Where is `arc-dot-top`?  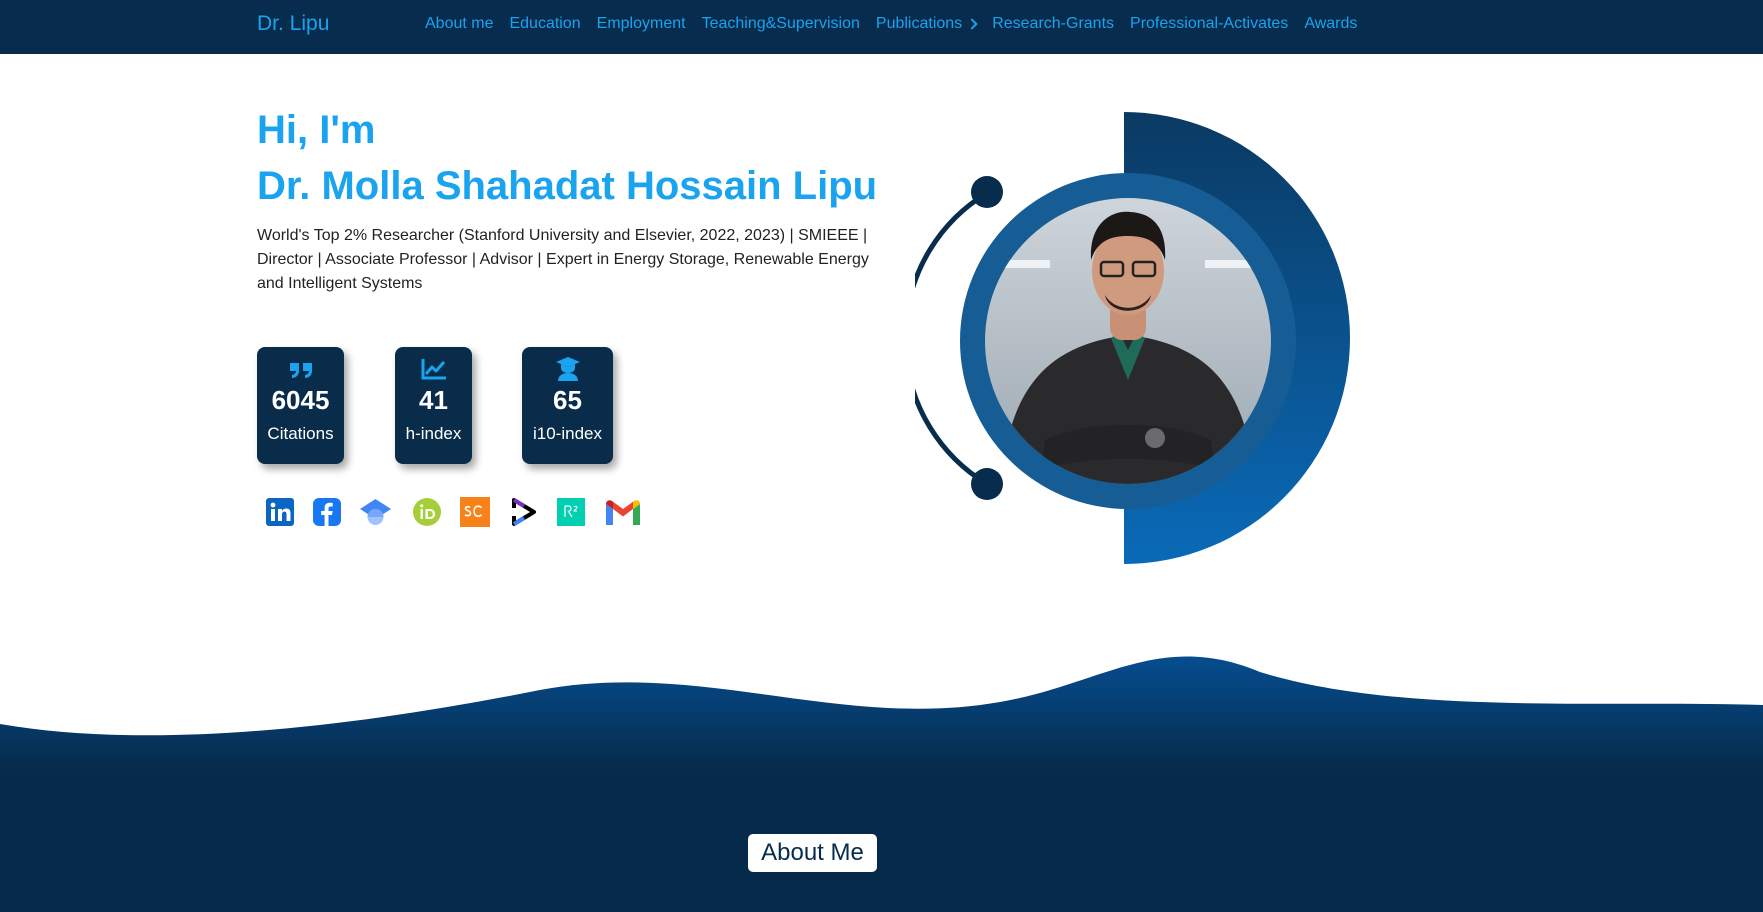 arc-dot-top is located at coordinates (987, 192).